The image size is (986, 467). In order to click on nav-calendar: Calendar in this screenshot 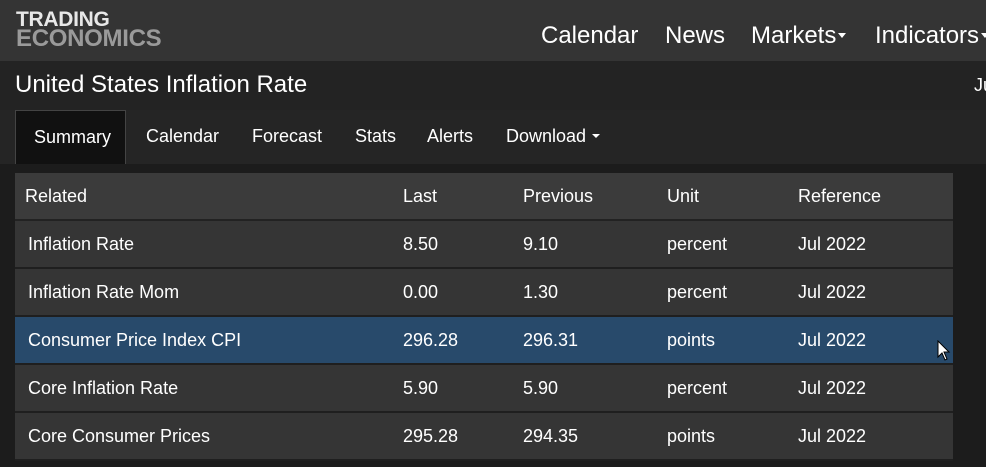, I will do `click(589, 36)`.